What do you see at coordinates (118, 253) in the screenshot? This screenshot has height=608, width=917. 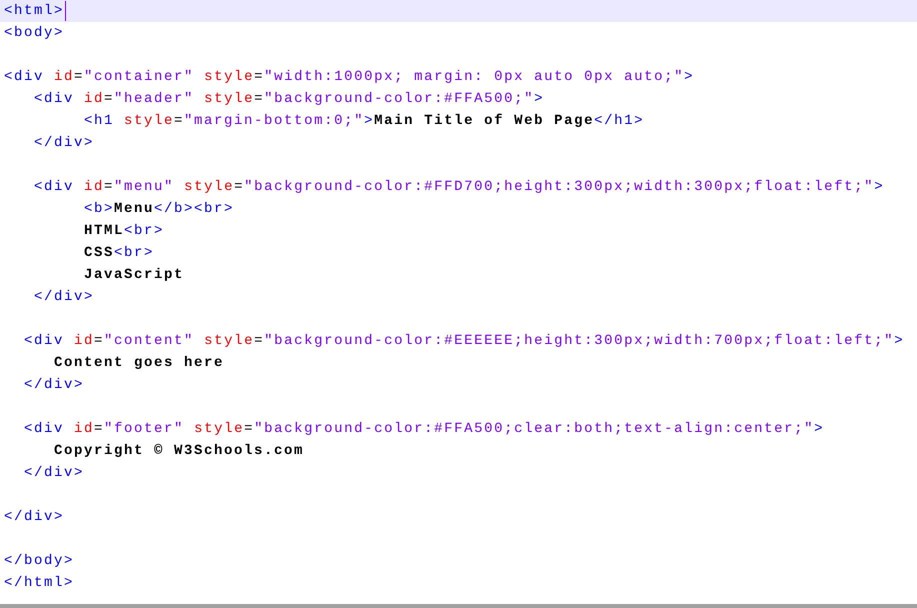 I see `code-line: CSS<br>` at bounding box center [118, 253].